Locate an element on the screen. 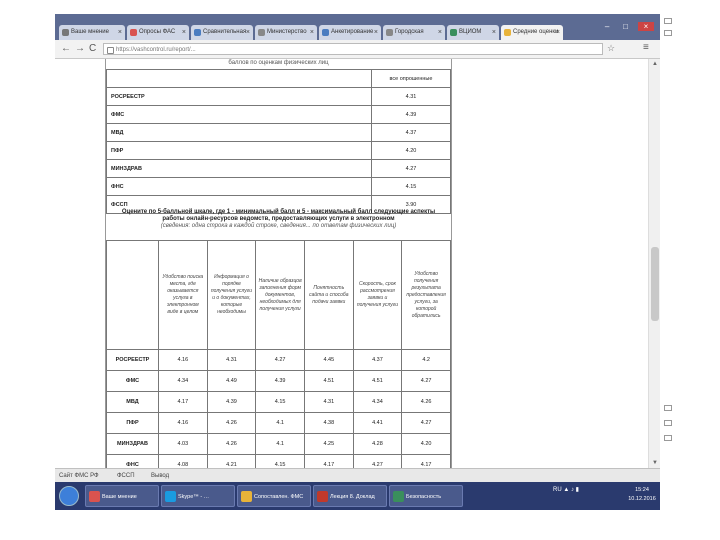 The width and height of the screenshot is (720, 540). score-value: 4.08 is located at coordinates (183, 461).